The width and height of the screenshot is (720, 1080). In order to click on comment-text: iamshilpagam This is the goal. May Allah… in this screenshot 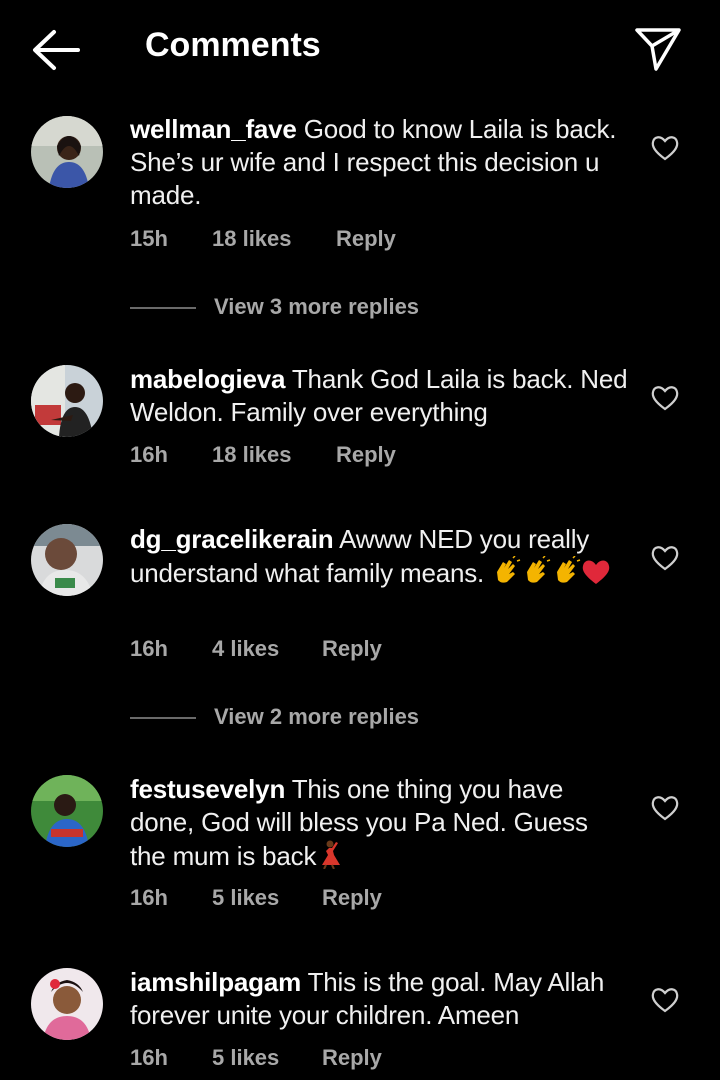, I will do `click(380, 999)`.